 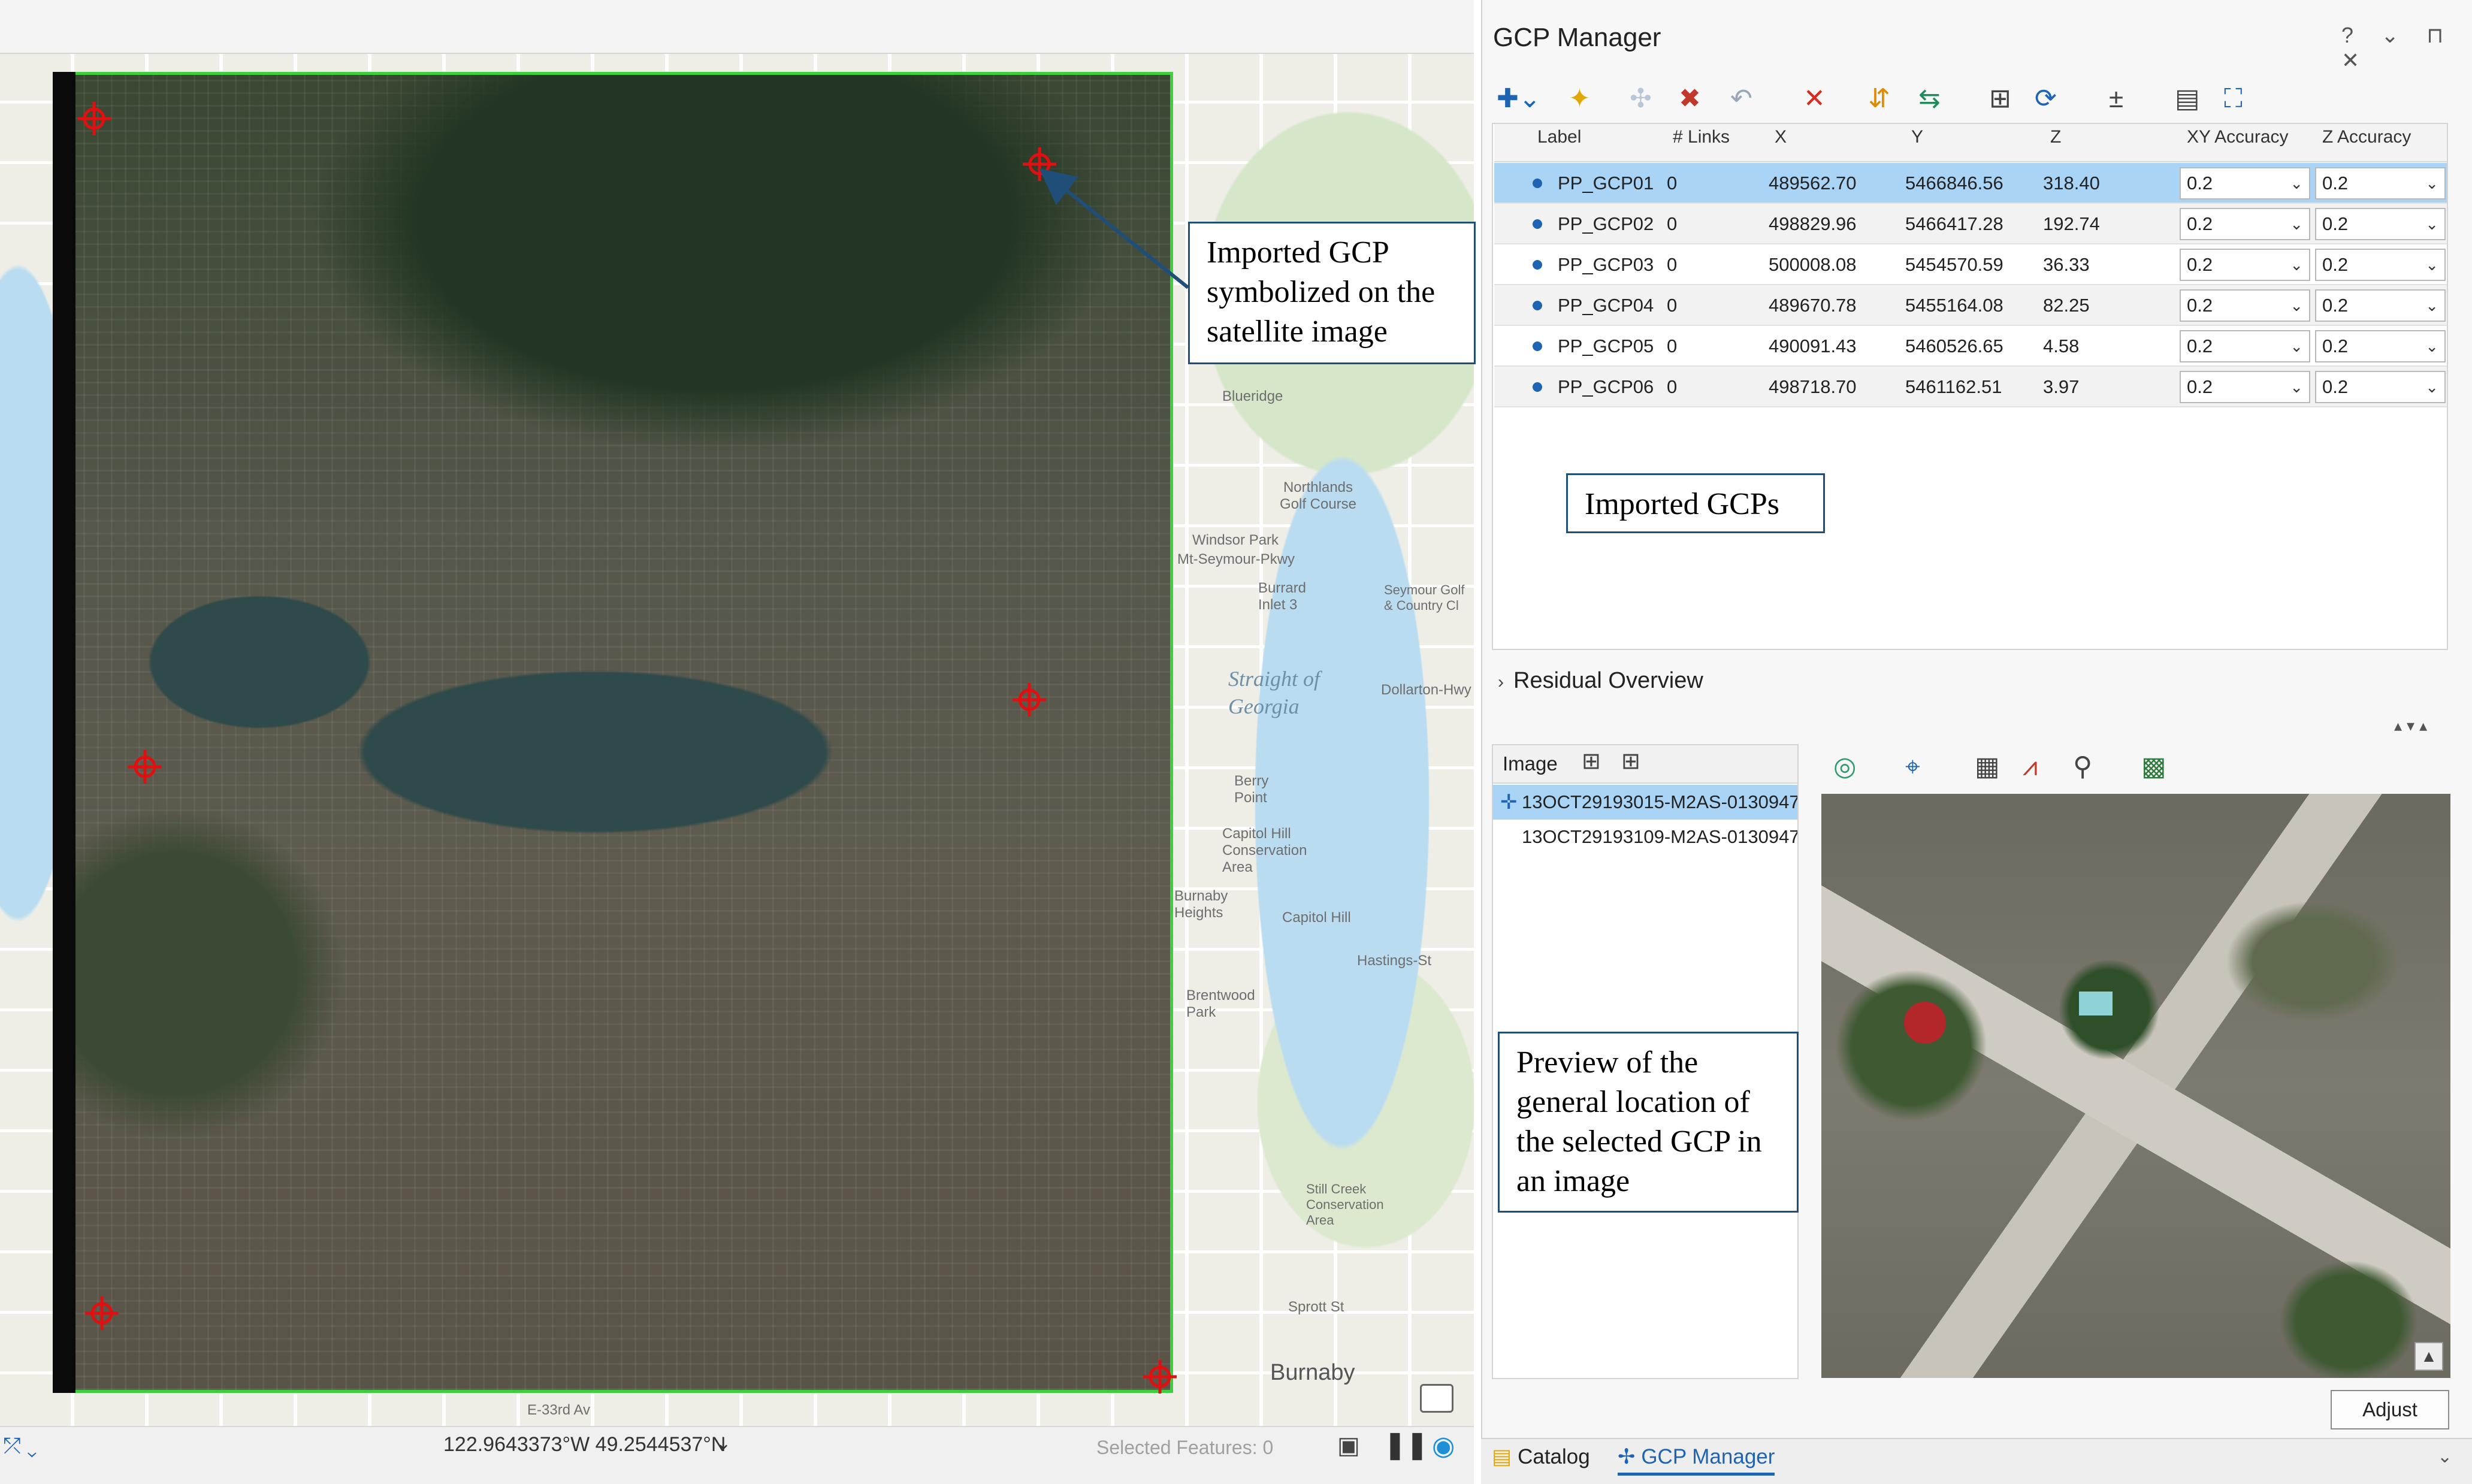 I want to click on cell-y: 5460526.65, so click(x=1954, y=346).